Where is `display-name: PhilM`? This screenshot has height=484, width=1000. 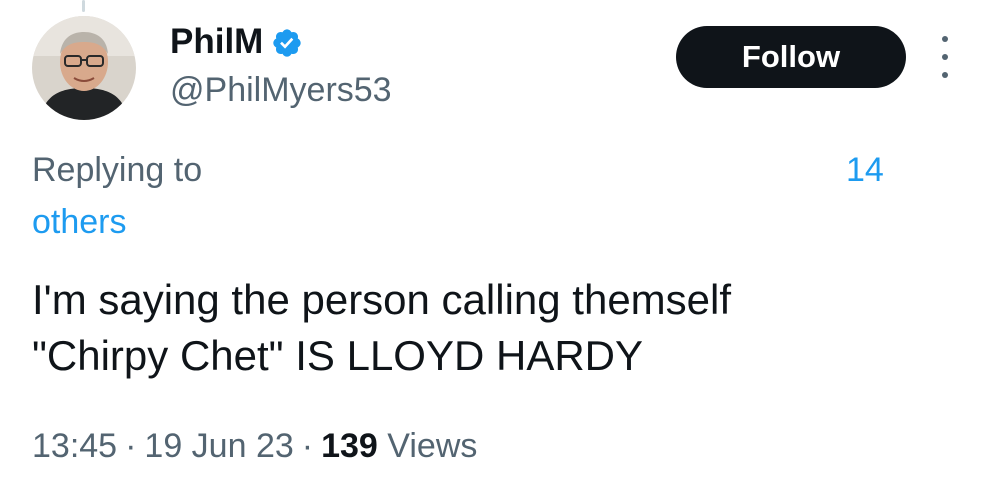
display-name: PhilM is located at coordinates (236, 42).